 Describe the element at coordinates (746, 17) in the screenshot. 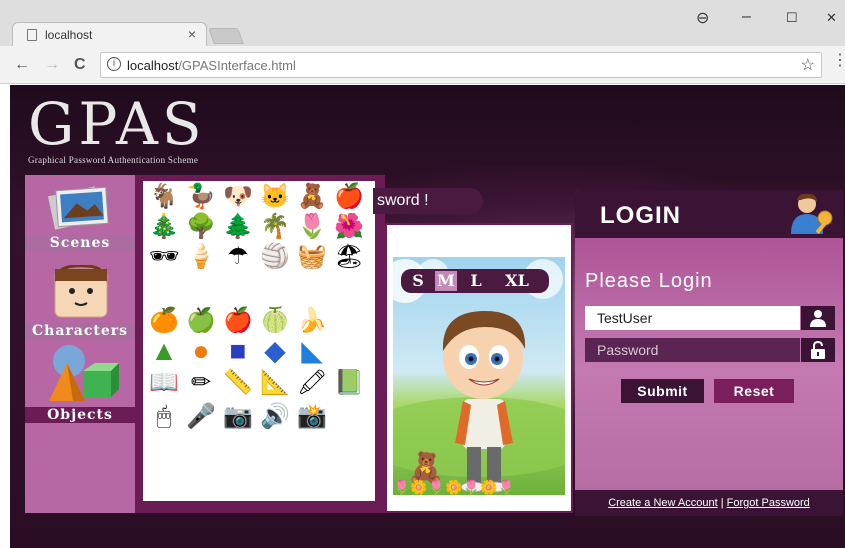

I see `minimize-button: –` at that location.